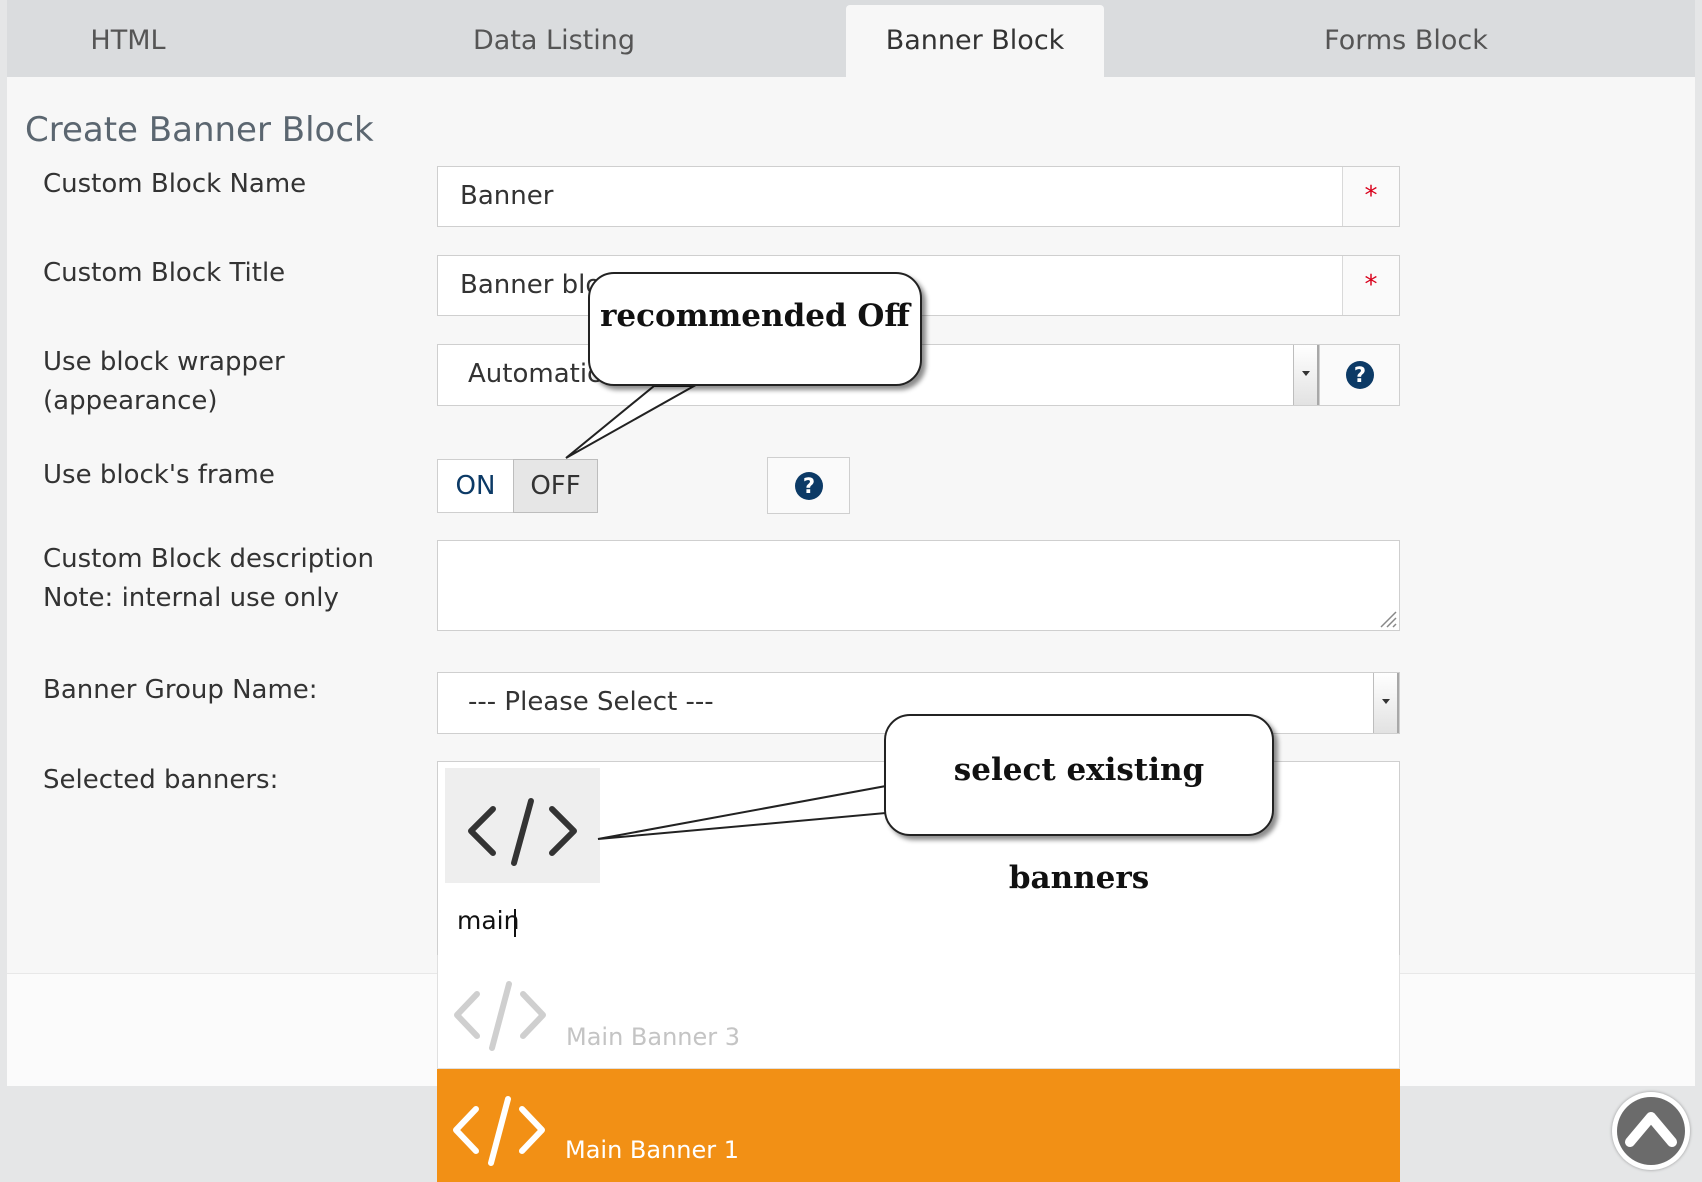 This screenshot has width=1702, height=1182. What do you see at coordinates (755, 329) in the screenshot?
I see `callout-recommended-off: recommended Off` at bounding box center [755, 329].